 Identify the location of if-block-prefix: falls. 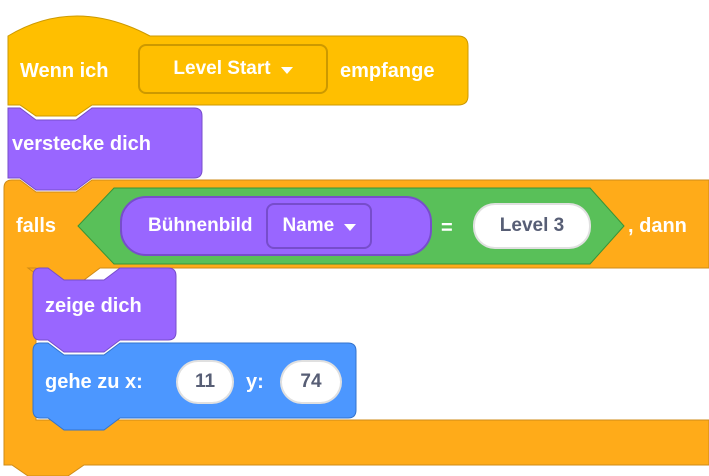
(36, 226).